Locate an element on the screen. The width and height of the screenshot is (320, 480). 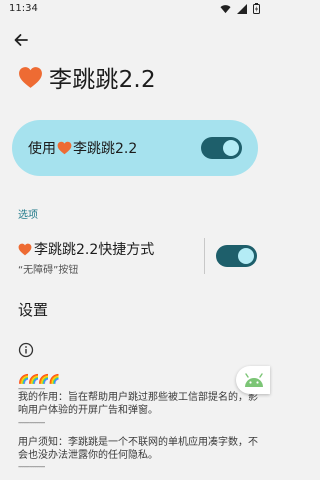
floating-android-button is located at coordinates (253, 380).